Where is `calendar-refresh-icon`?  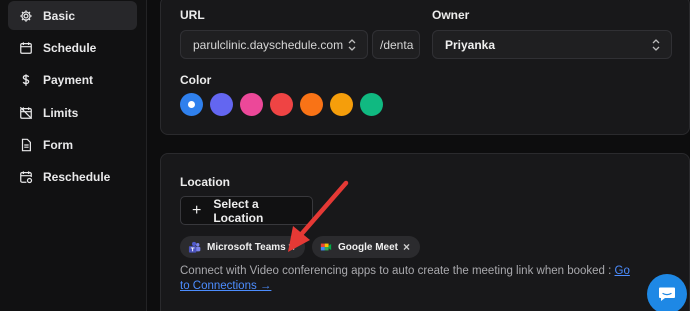
calendar-refresh-icon is located at coordinates (26, 176).